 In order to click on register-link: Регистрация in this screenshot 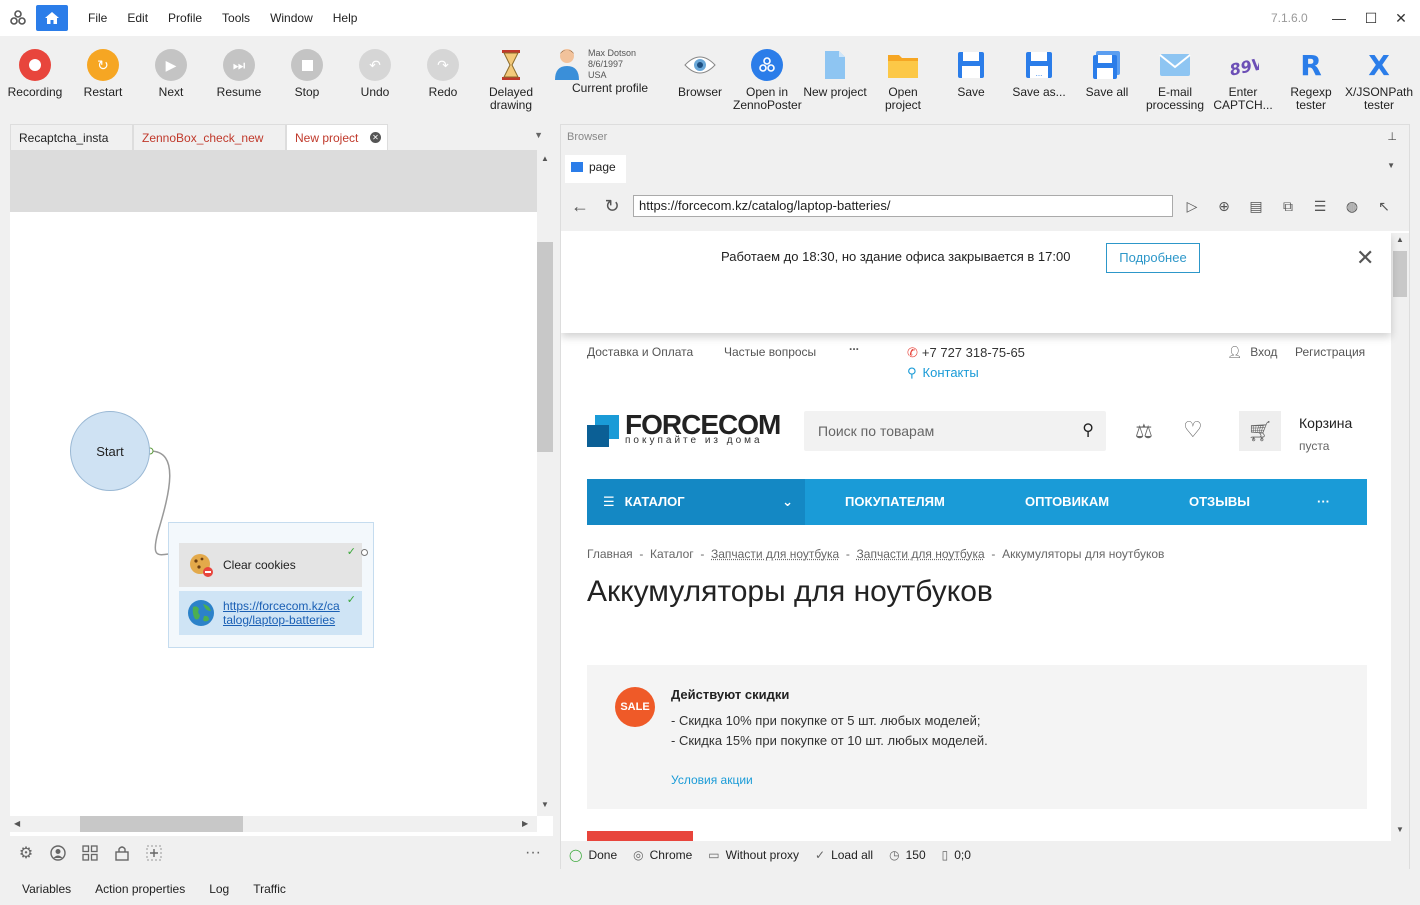, I will do `click(1330, 352)`.